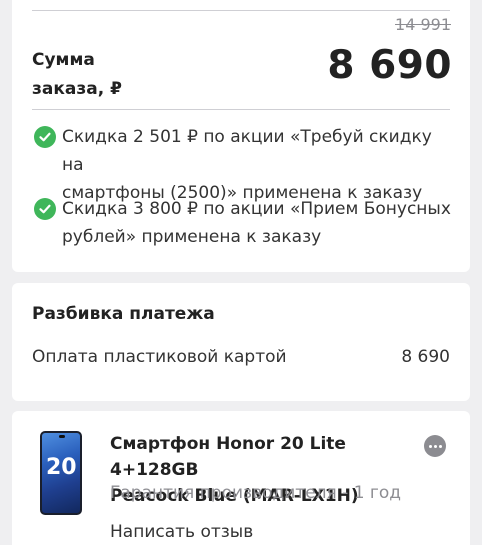 The width and height of the screenshot is (482, 545). What do you see at coordinates (389, 65) in the screenshot?
I see `order-total: 8 690` at bounding box center [389, 65].